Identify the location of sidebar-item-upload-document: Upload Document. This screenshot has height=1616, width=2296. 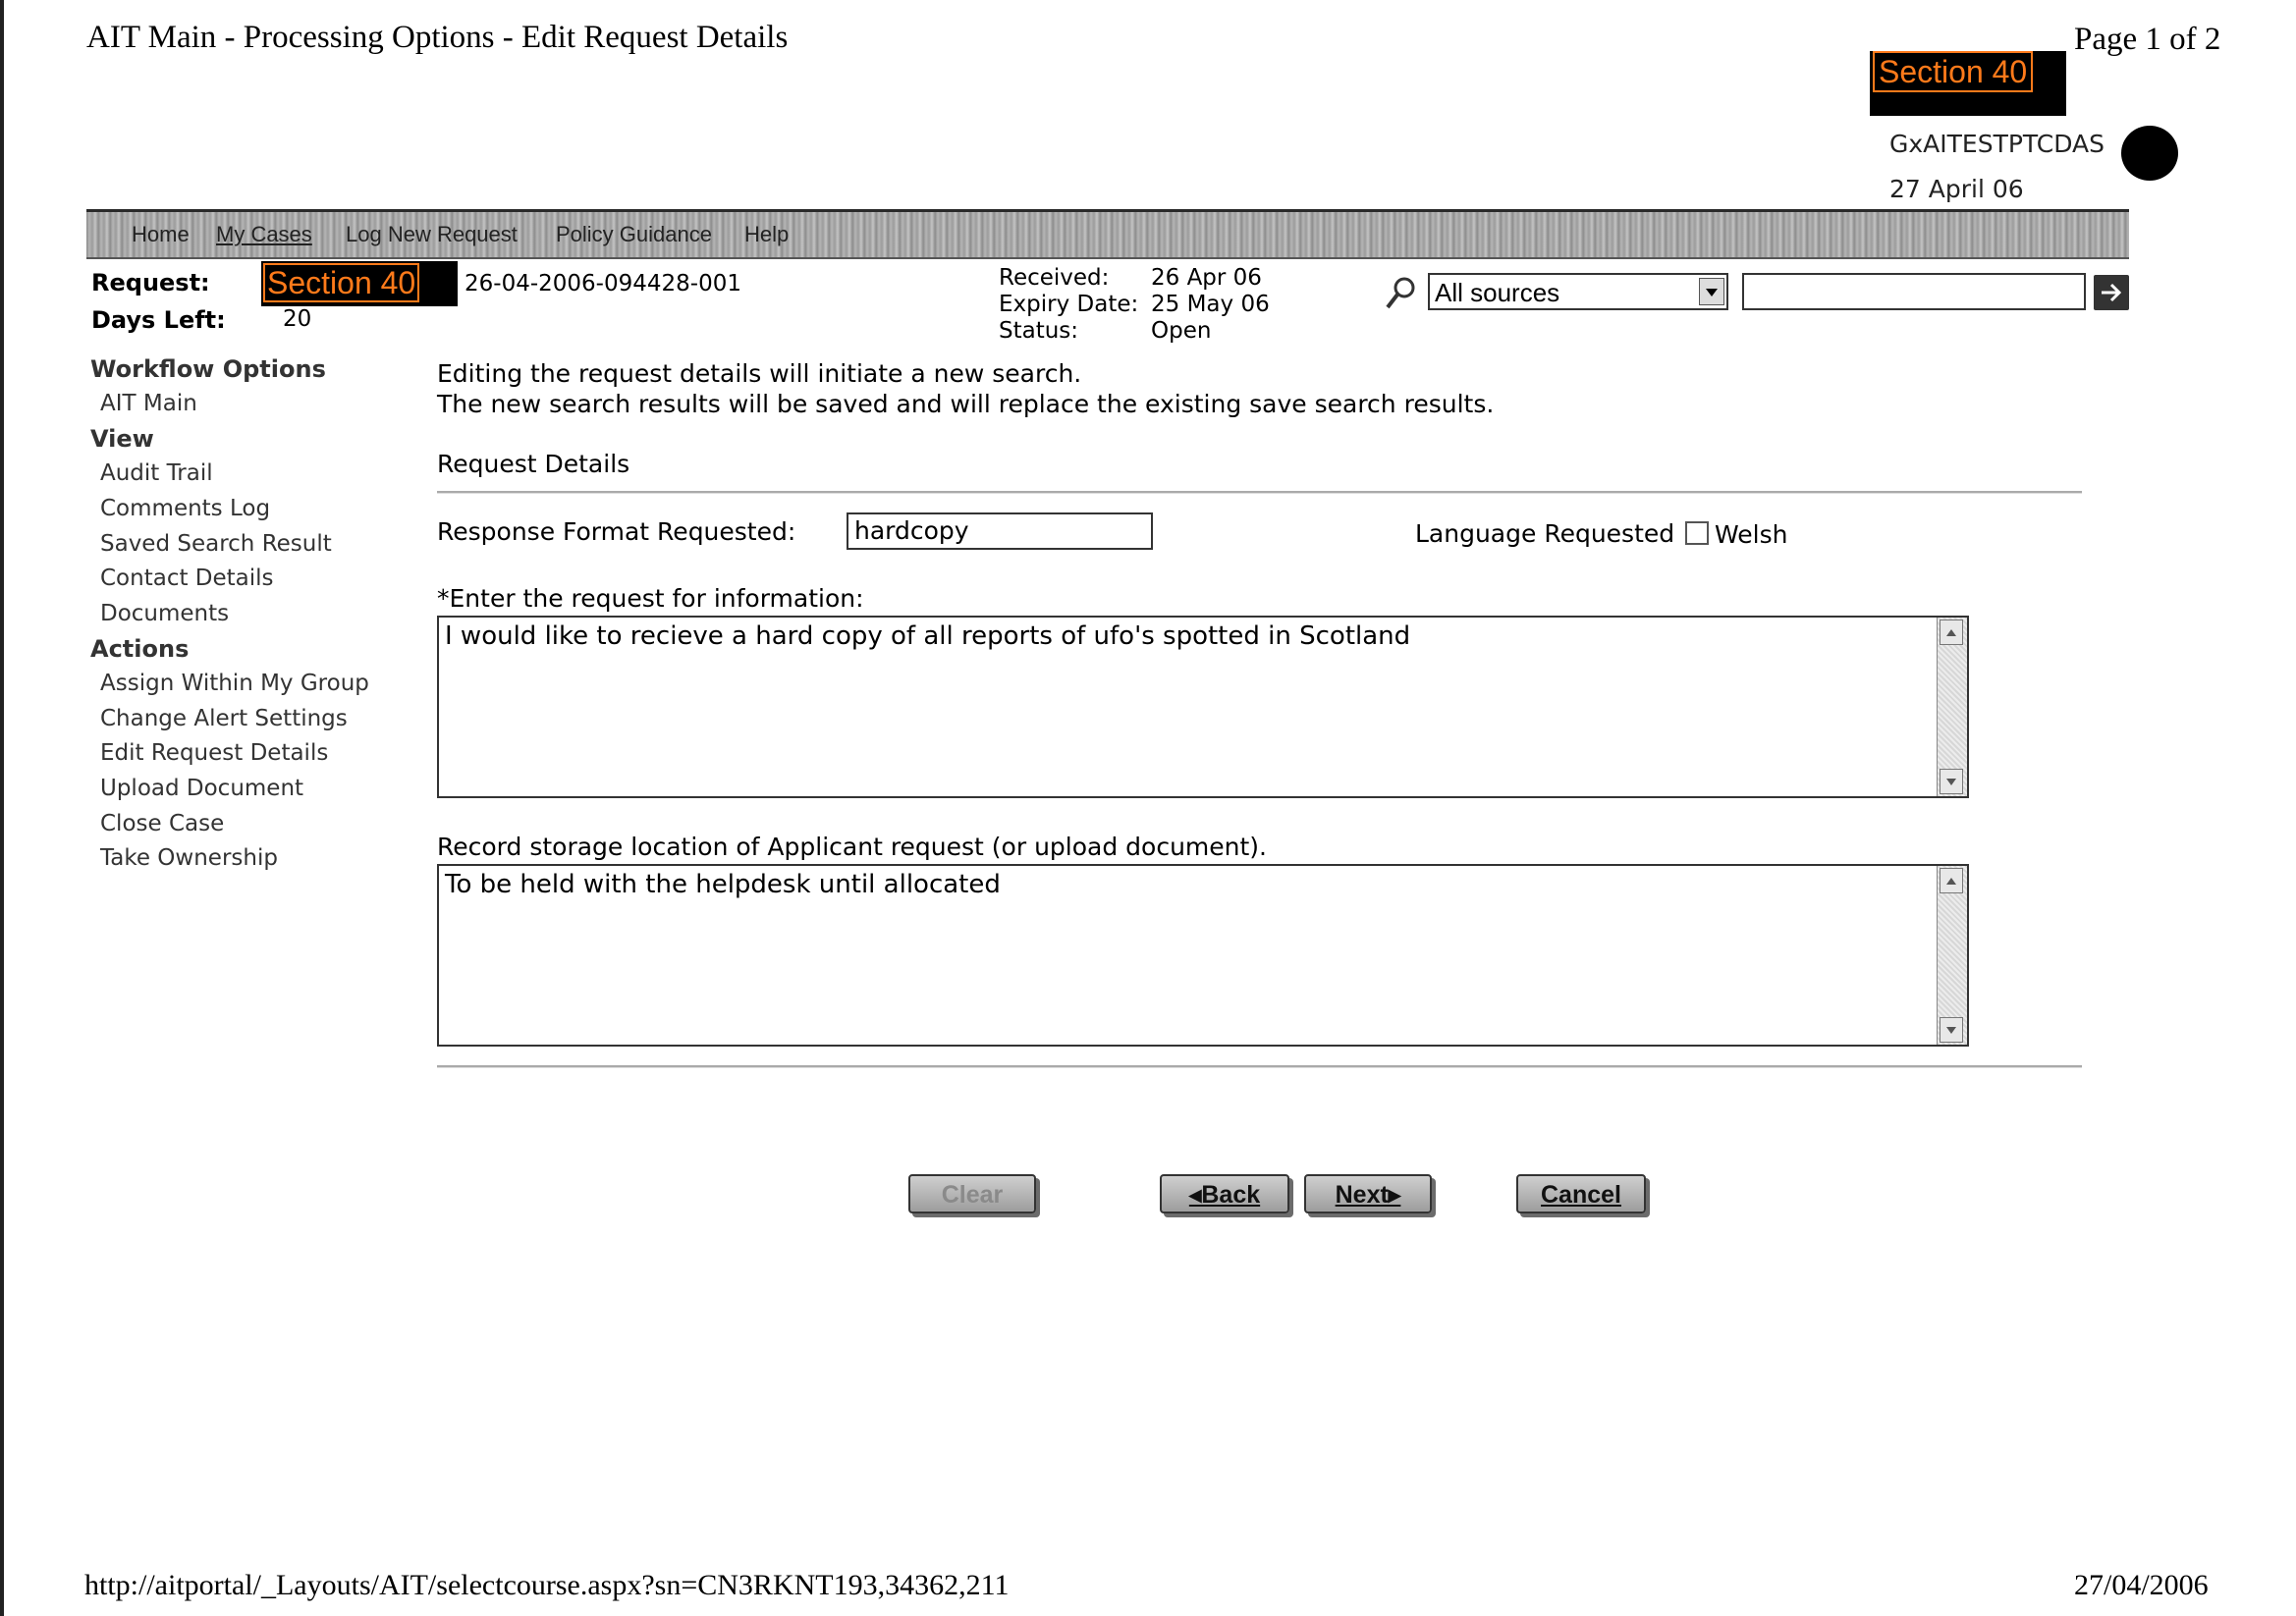
(201, 788).